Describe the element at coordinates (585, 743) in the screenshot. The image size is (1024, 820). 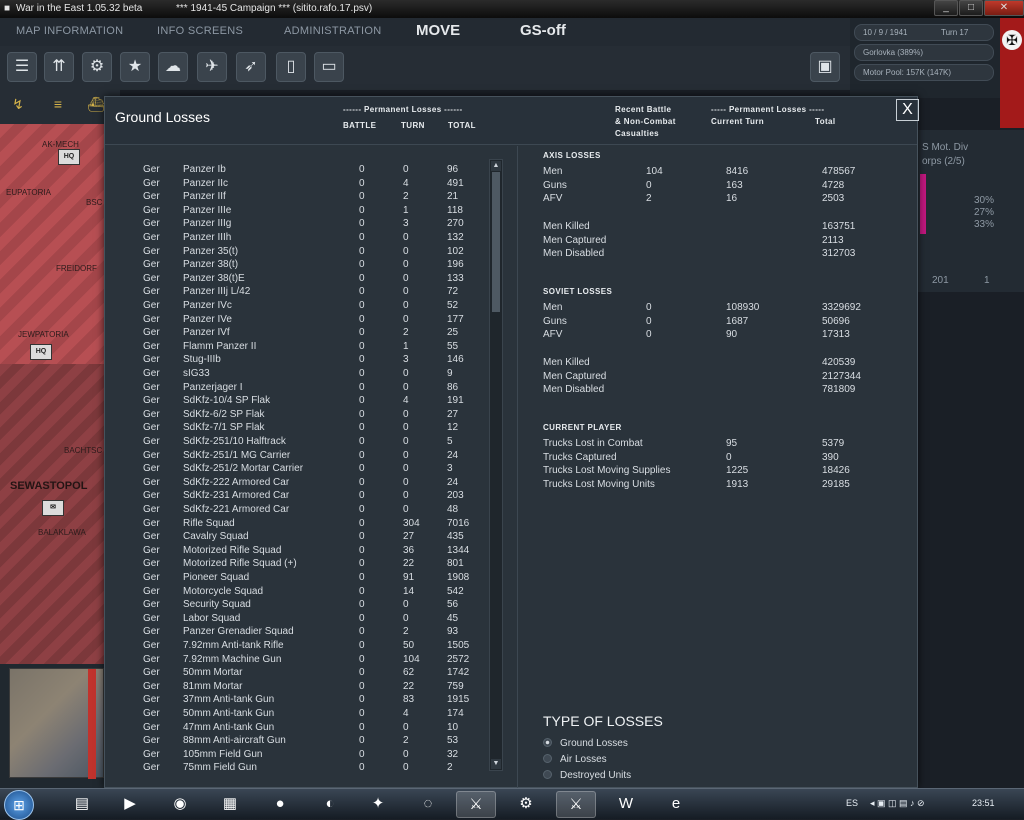
I see `radio-ground-losses: Ground Losses` at that location.